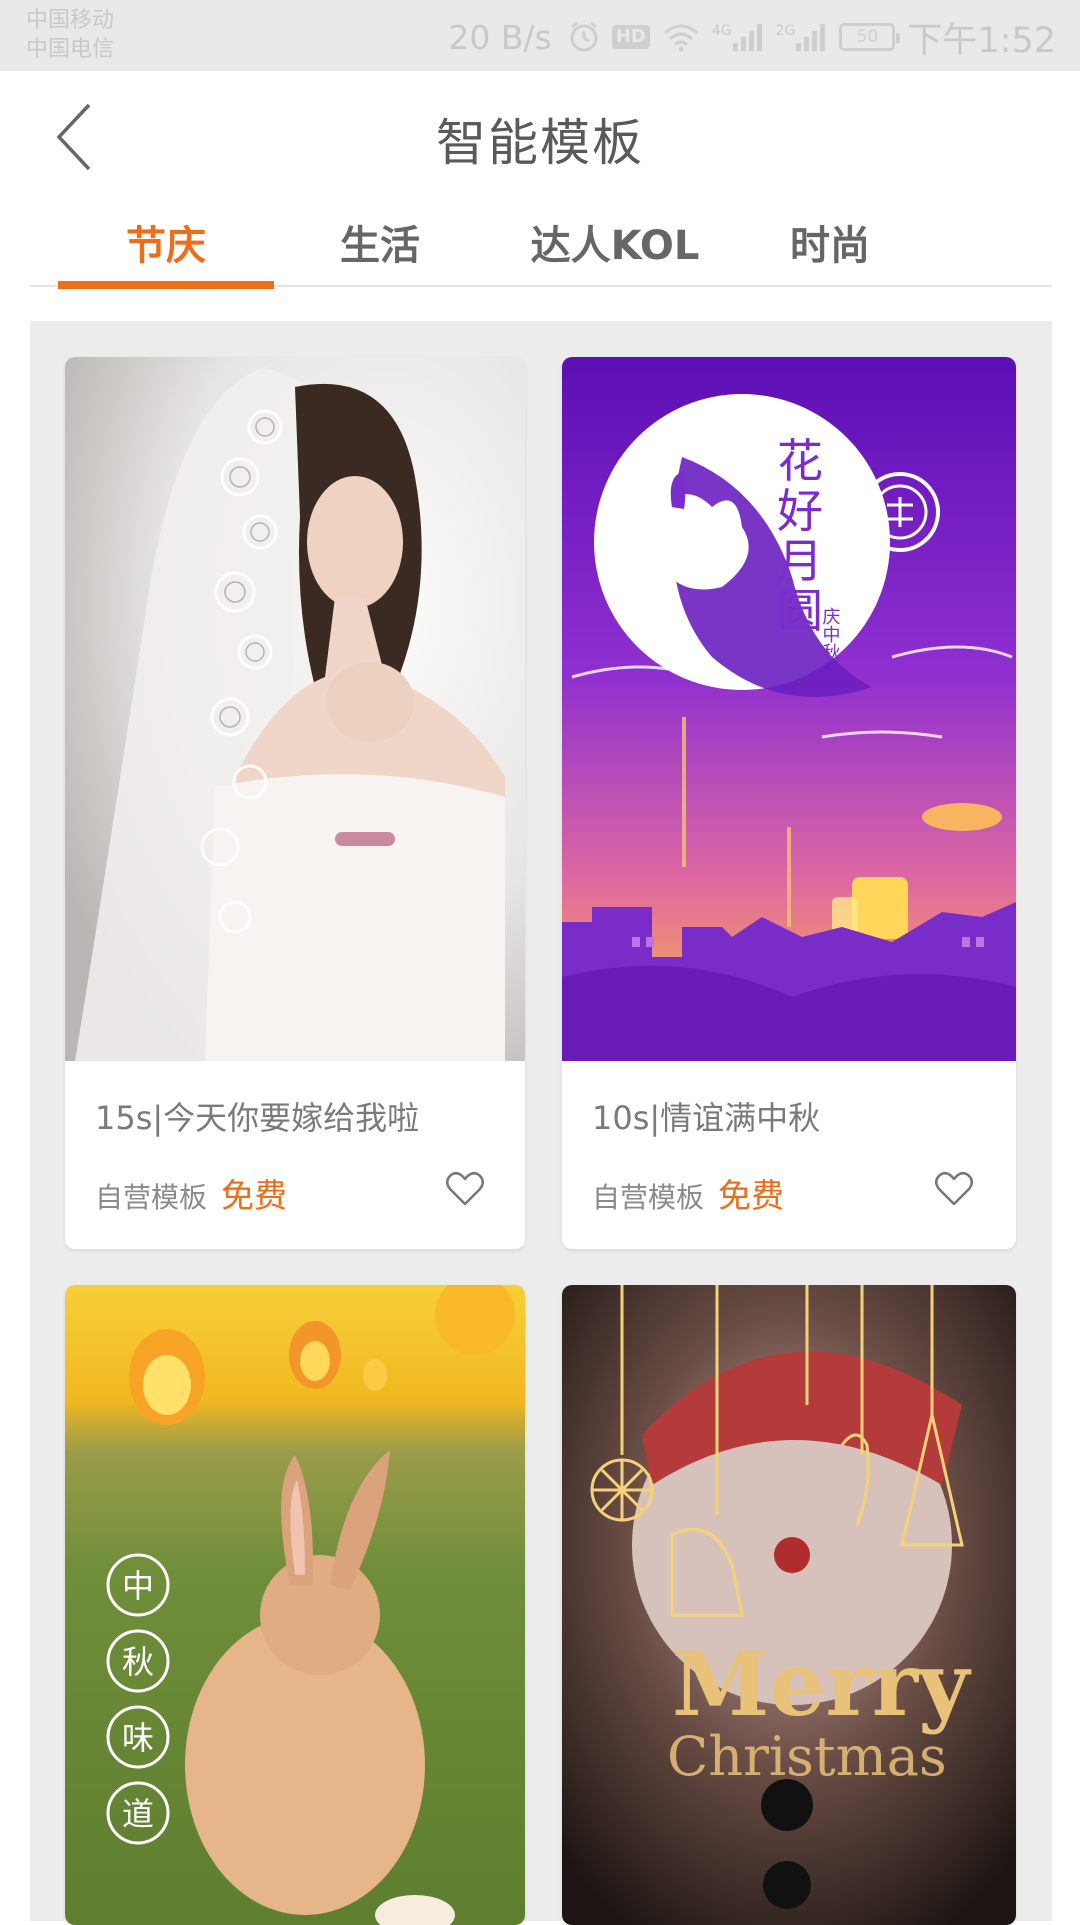 The width and height of the screenshot is (1080, 1925). What do you see at coordinates (802, 37) in the screenshot?
I see `signal-2g-icon: 2G` at bounding box center [802, 37].